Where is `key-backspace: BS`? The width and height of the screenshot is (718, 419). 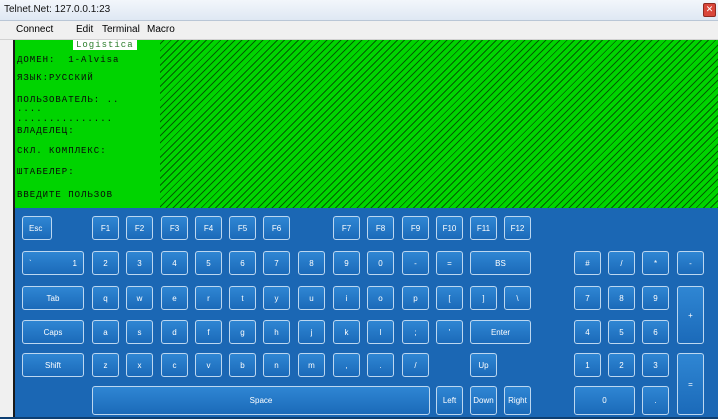
key-backspace: BS is located at coordinates (500, 263).